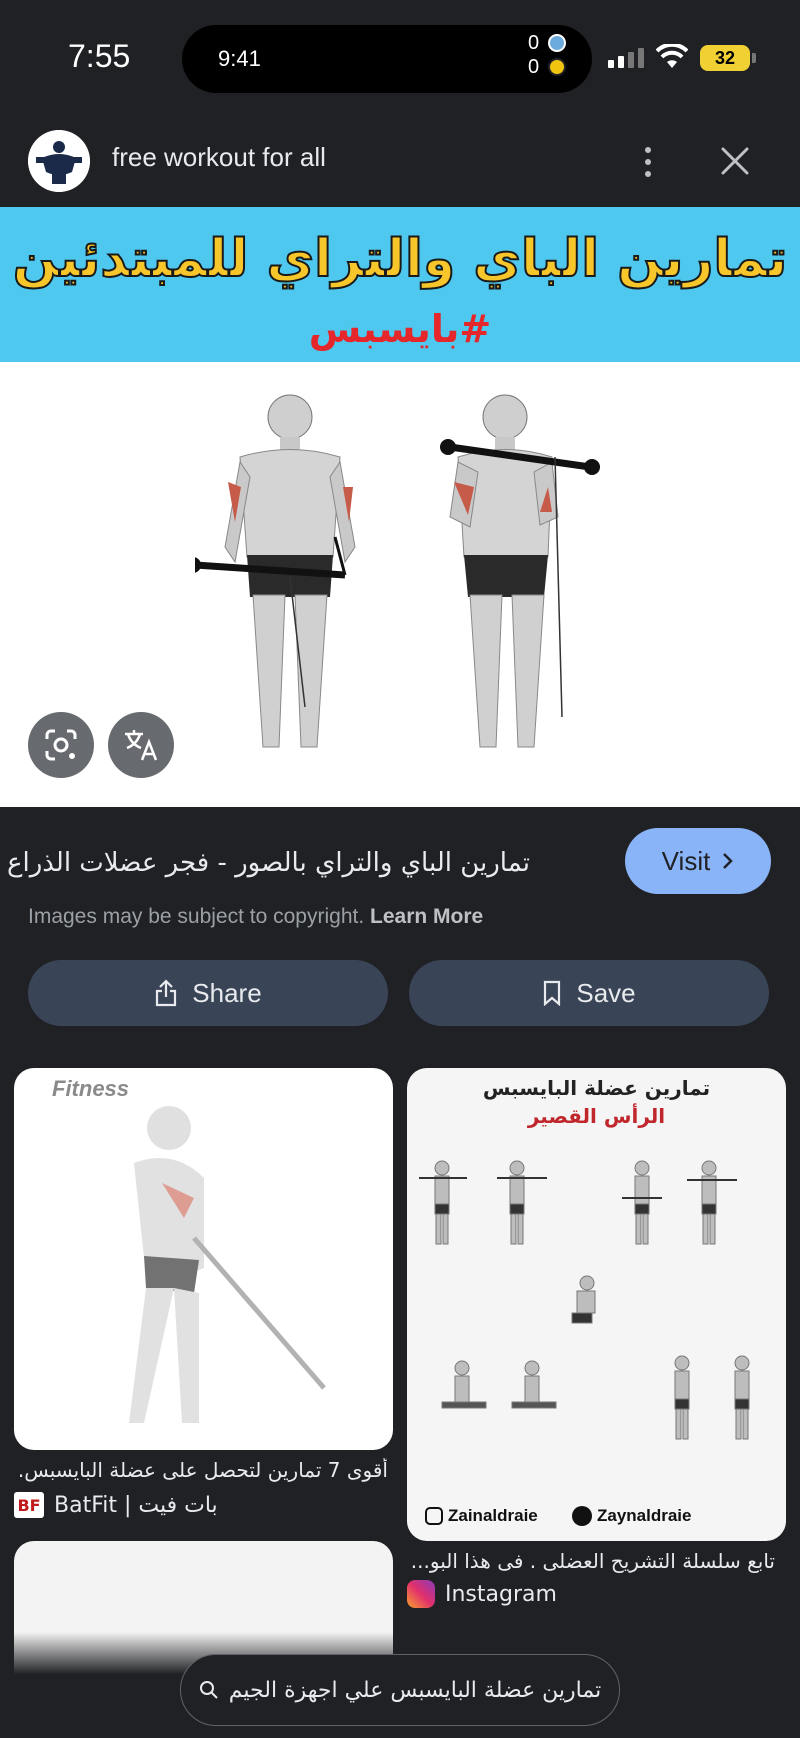  Describe the element at coordinates (239, 58) in the screenshot. I see `island-time: 9:41` at that location.